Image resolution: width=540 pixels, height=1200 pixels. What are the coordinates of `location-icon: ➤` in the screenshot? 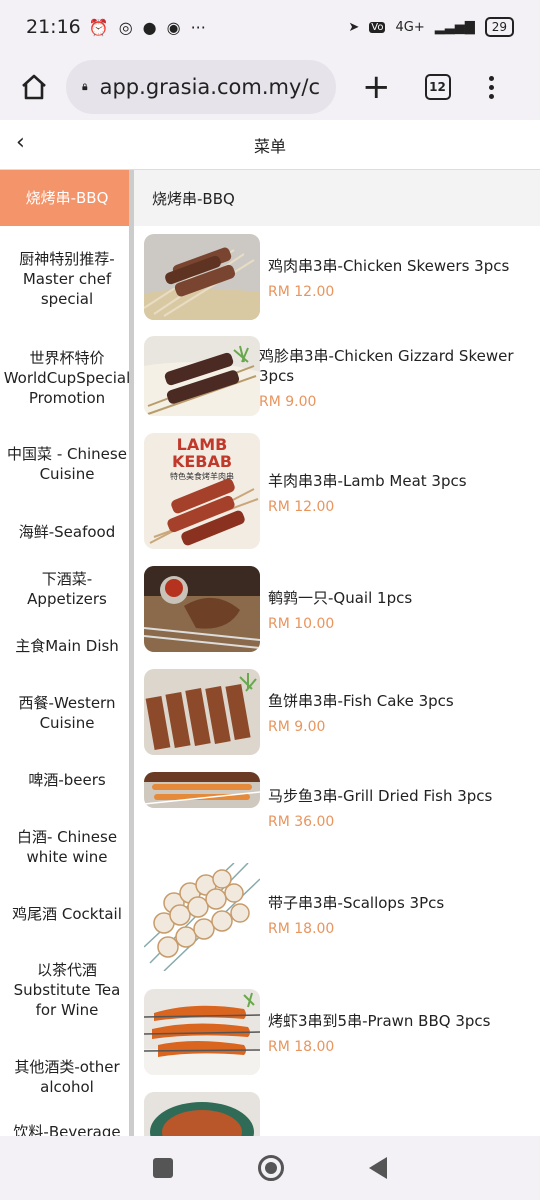 It's located at (354, 27).